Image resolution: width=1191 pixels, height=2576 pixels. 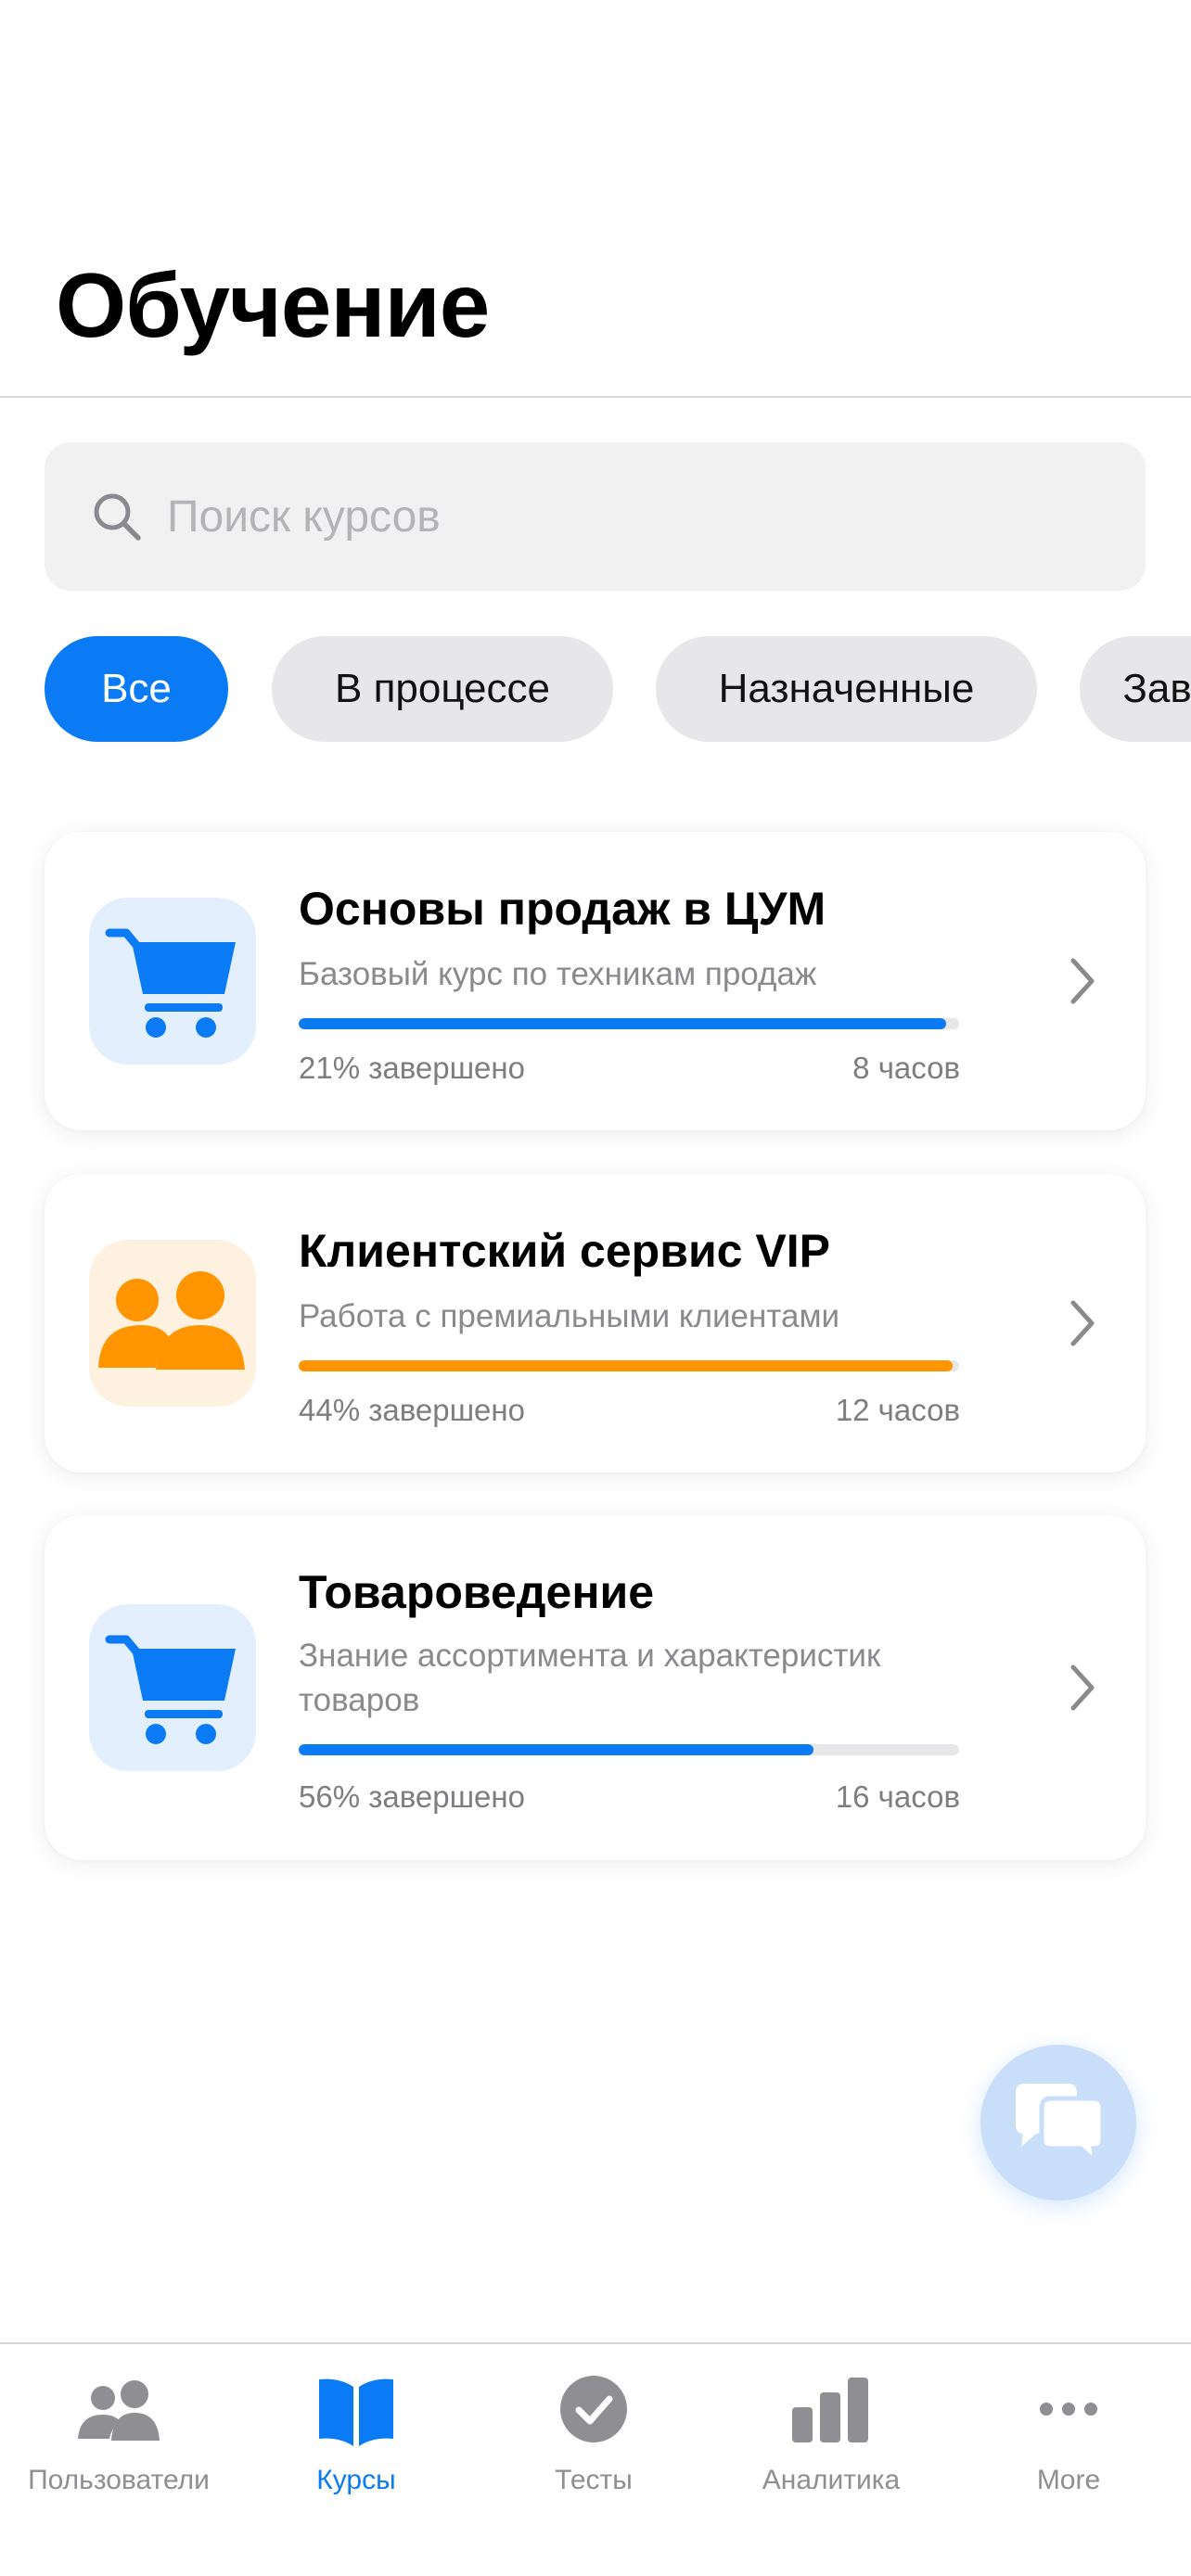 What do you see at coordinates (831, 2480) in the screenshot?
I see `tab-label: Аналитика` at bounding box center [831, 2480].